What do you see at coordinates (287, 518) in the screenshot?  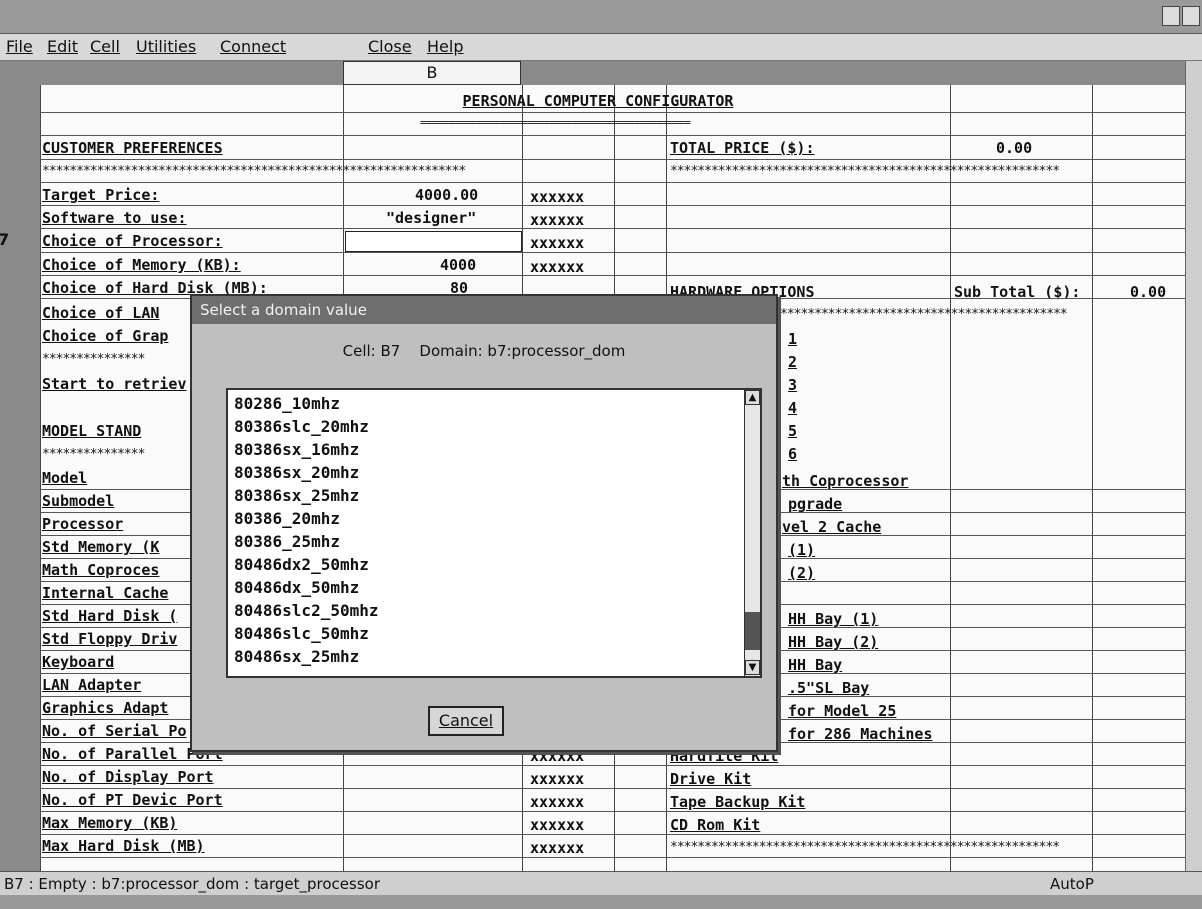 I see `list-item: 80386_20mhz` at bounding box center [287, 518].